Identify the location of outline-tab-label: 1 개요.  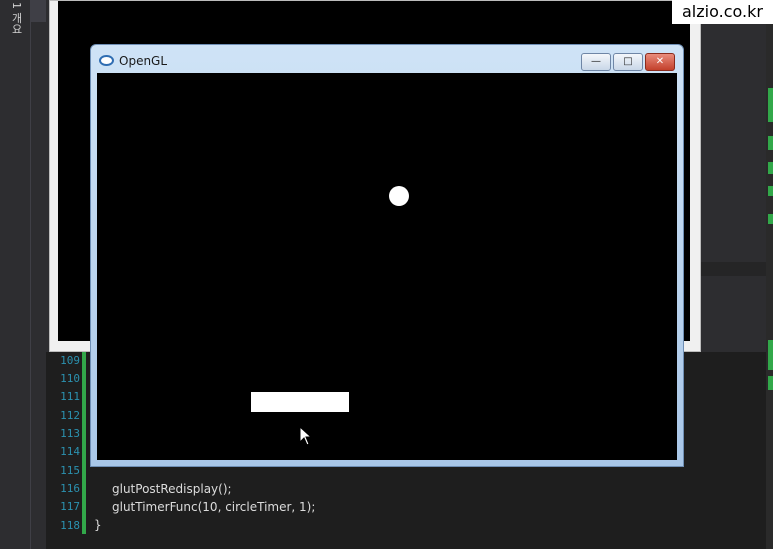
(15, 18).